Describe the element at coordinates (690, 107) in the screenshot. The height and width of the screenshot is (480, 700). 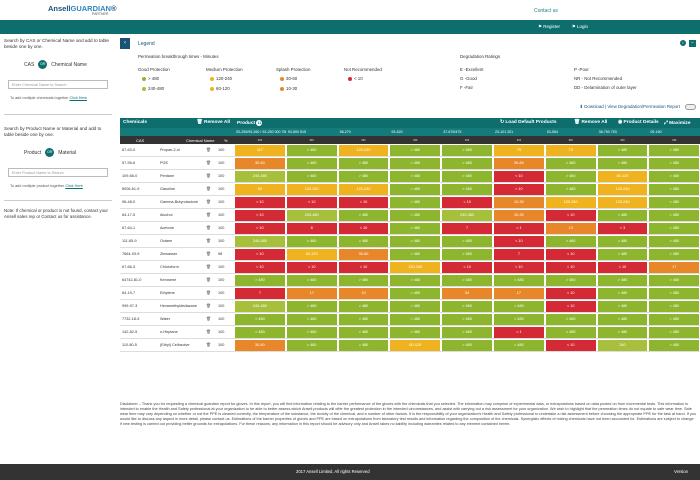
I see `report-toggle` at that location.